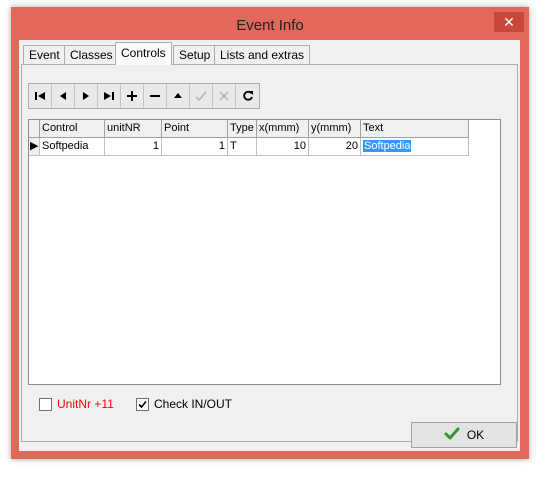  I want to click on close-button: ✕, so click(509, 22).